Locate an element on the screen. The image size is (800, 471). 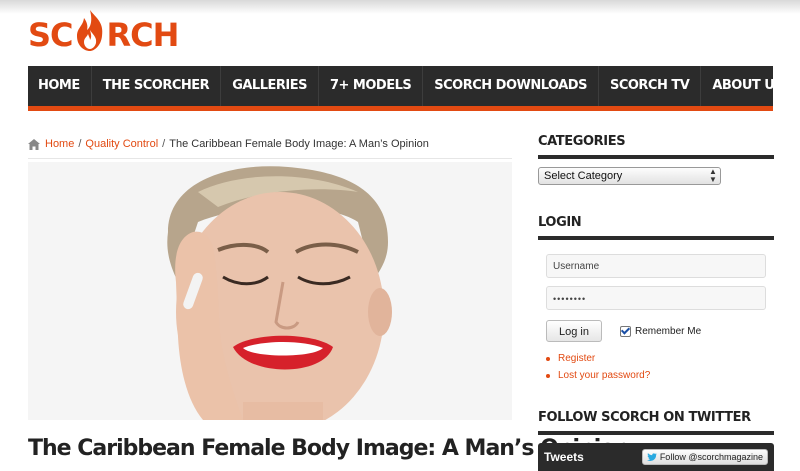
nav-item-scorch-downloads: SCORCH DOWNLOADS is located at coordinates (511, 86).